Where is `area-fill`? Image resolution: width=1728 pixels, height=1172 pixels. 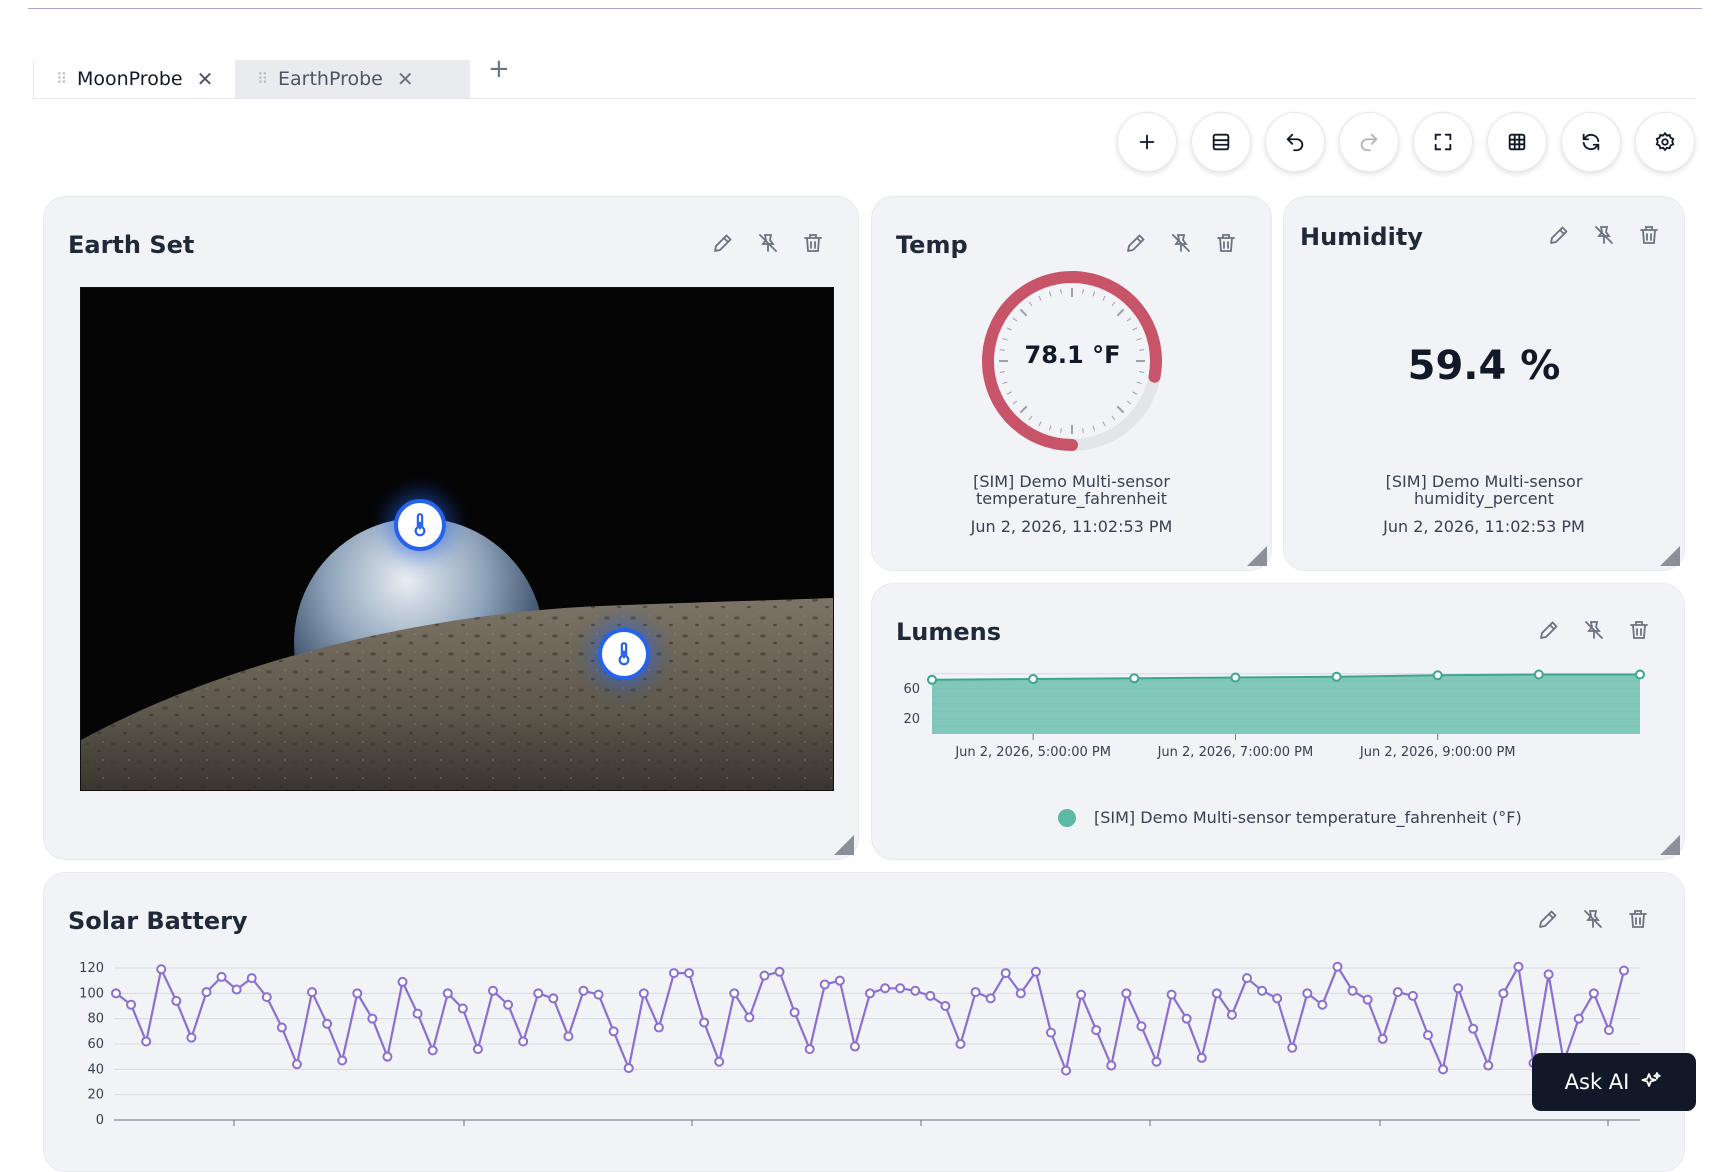 area-fill is located at coordinates (1286, 704).